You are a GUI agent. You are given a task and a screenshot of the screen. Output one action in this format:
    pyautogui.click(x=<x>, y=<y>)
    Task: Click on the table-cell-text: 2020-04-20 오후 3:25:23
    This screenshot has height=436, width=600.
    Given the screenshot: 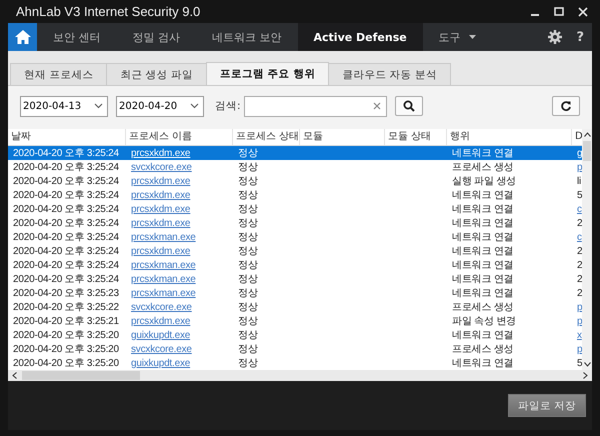 What is the action you would take?
    pyautogui.click(x=66, y=293)
    